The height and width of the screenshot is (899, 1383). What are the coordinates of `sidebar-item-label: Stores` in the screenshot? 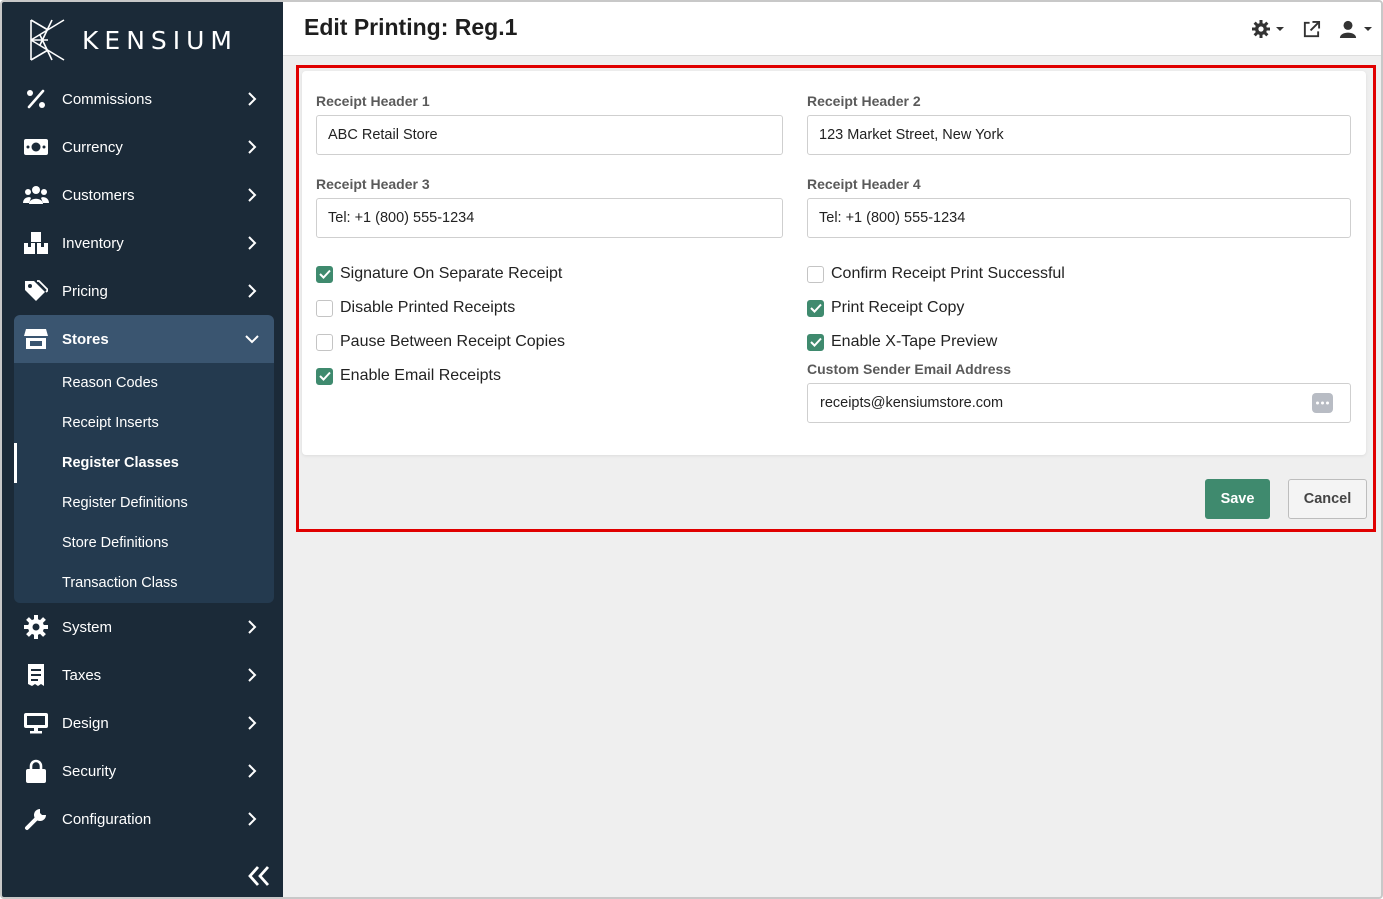 It's located at (85, 339).